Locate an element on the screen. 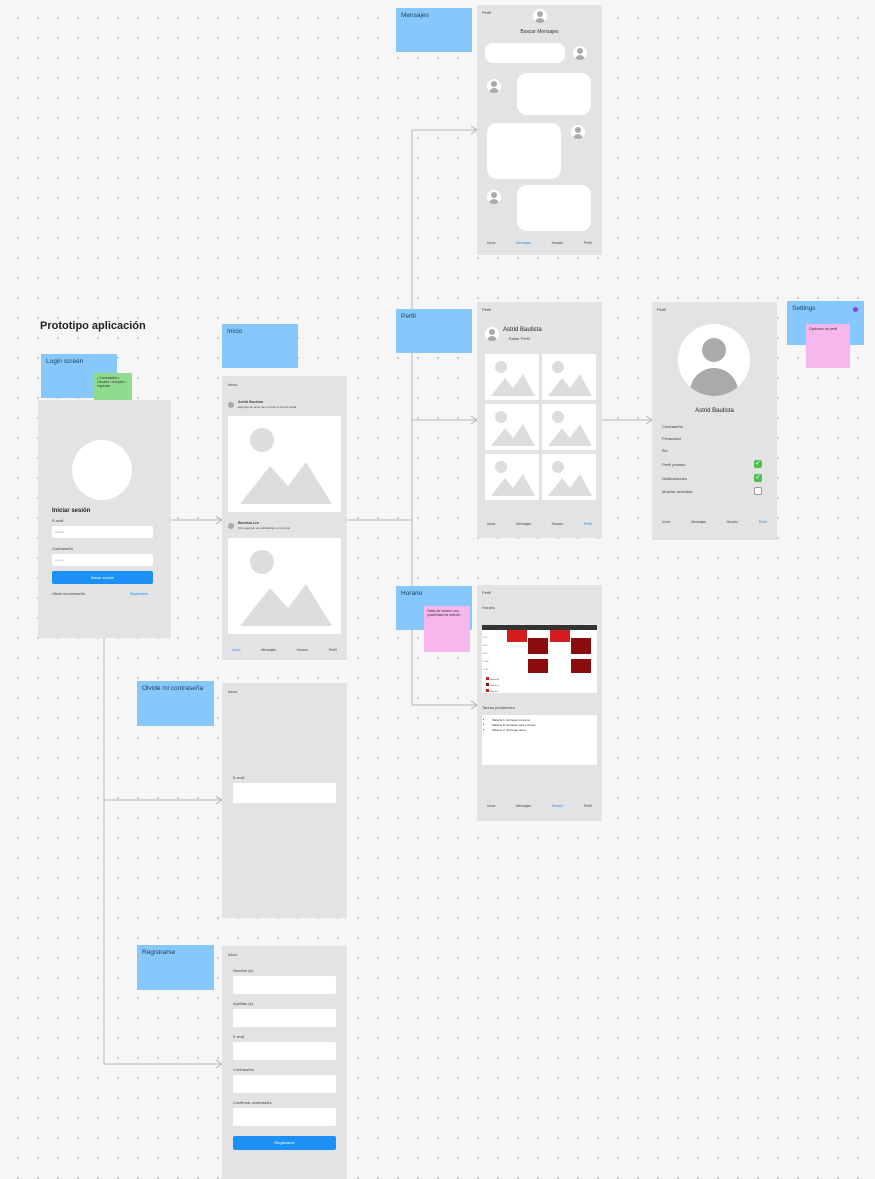  sticky-registrarse: Registrarse is located at coordinates (175, 967).